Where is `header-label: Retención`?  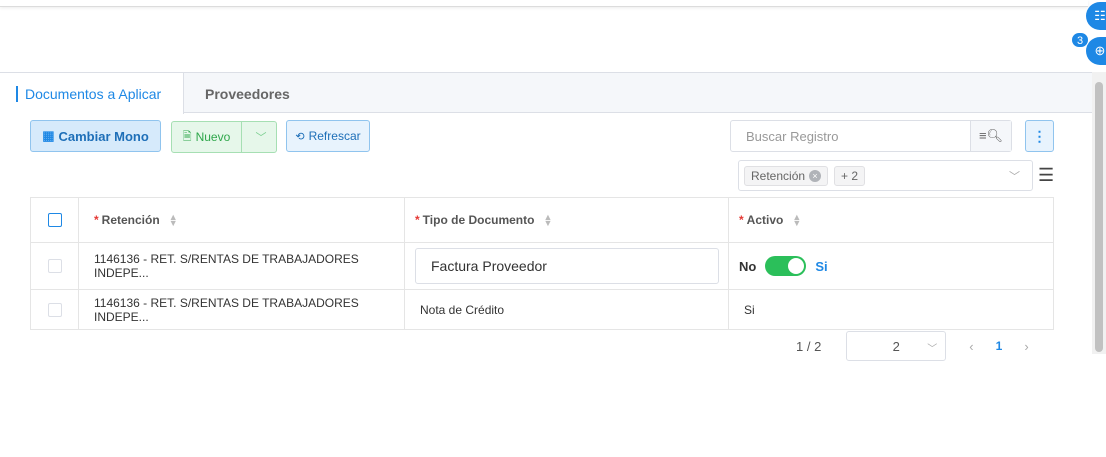
header-label: Retención is located at coordinates (130, 220).